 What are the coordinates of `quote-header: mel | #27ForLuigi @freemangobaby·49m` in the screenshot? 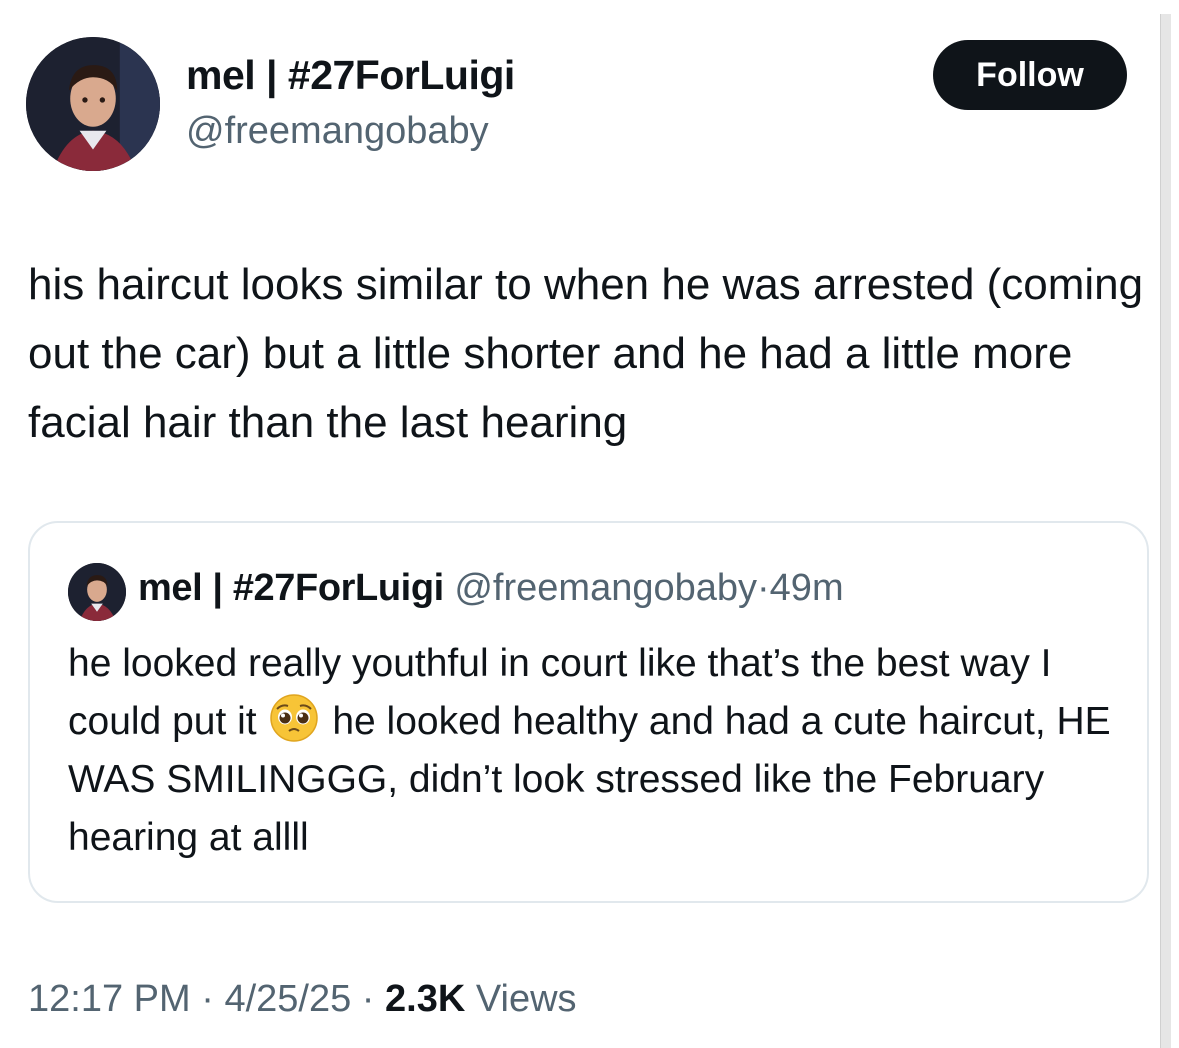 It's located at (491, 588).